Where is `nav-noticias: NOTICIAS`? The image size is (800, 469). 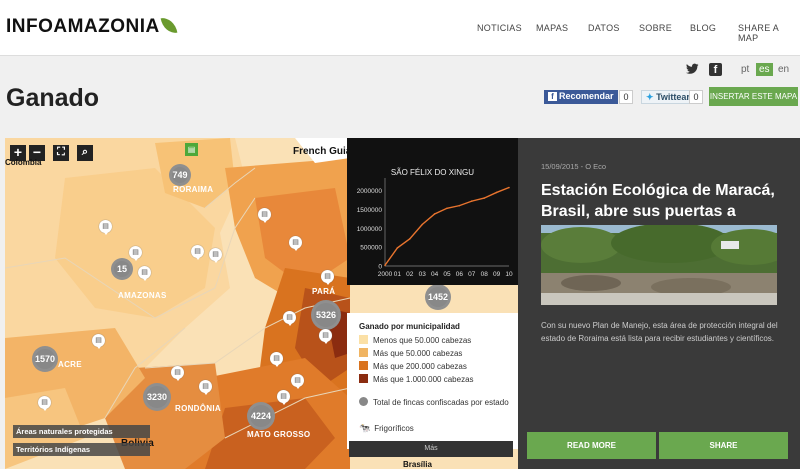
nav-noticias: NOTICIAS is located at coordinates (499, 28).